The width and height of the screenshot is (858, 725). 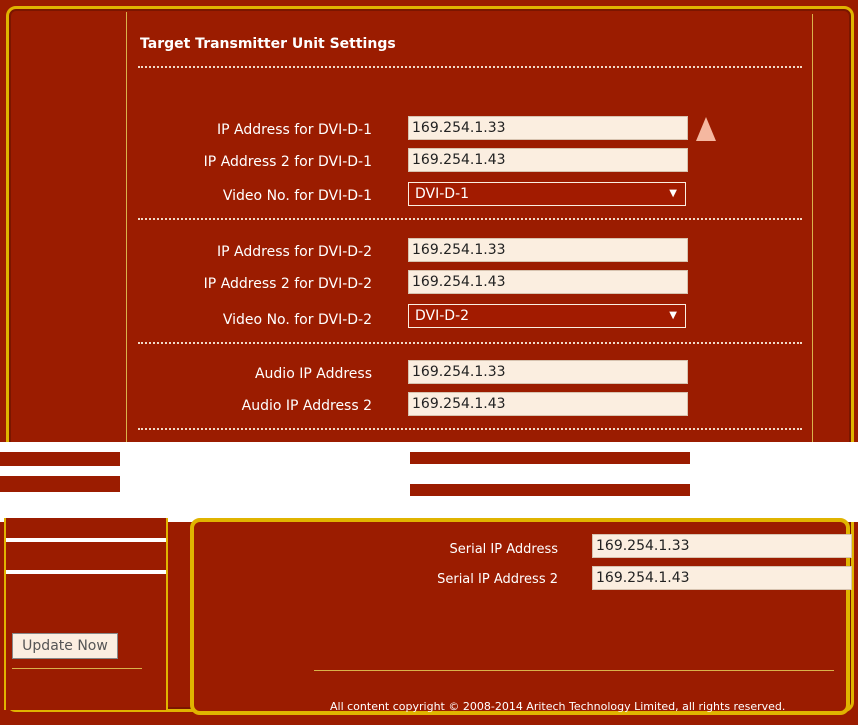 I want to click on dvi2-video-label: Video No. for DVI-D-2, so click(x=297, y=320).